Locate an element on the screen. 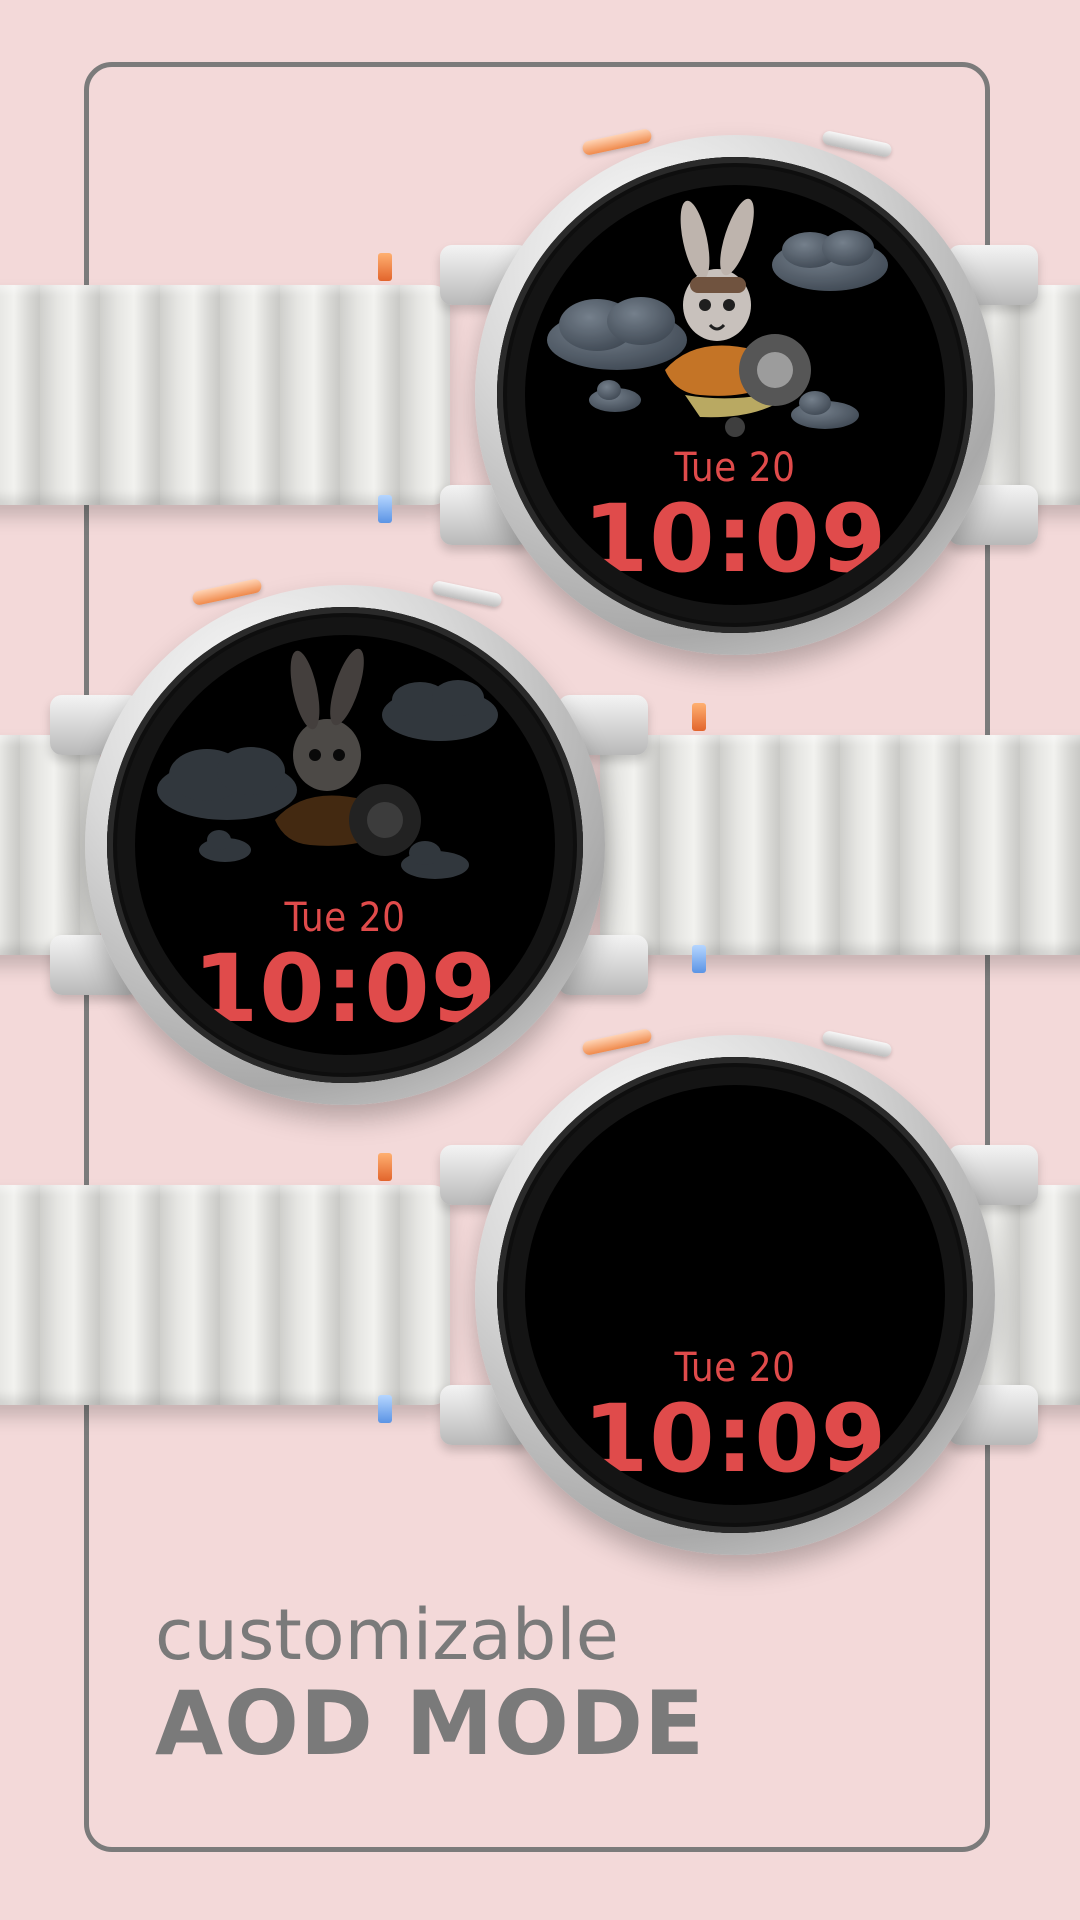 The height and width of the screenshot is (1920, 1080). caption-subtitle: customizable is located at coordinates (387, 1635).